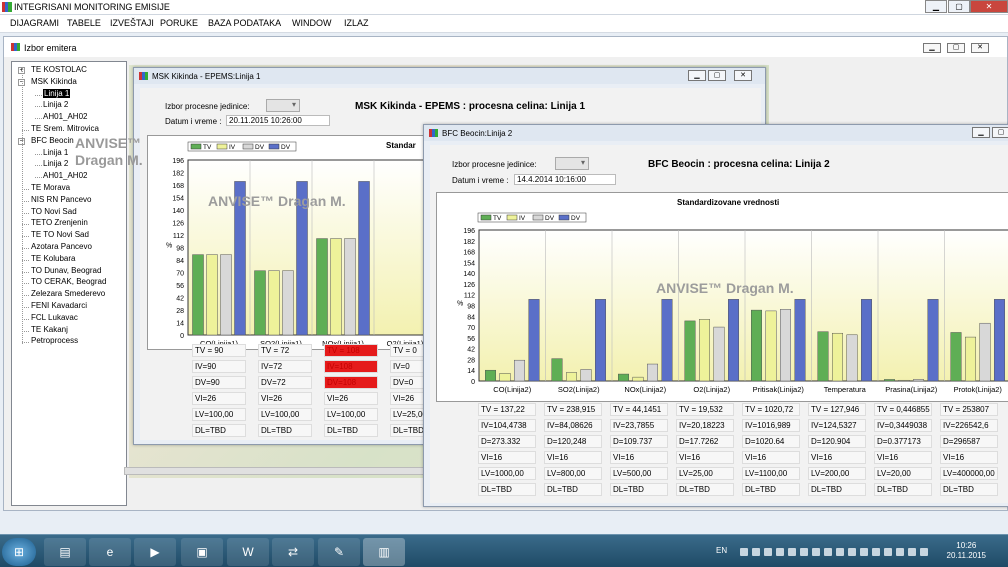  I want to click on explorer-icon: ▤, so click(65, 552).